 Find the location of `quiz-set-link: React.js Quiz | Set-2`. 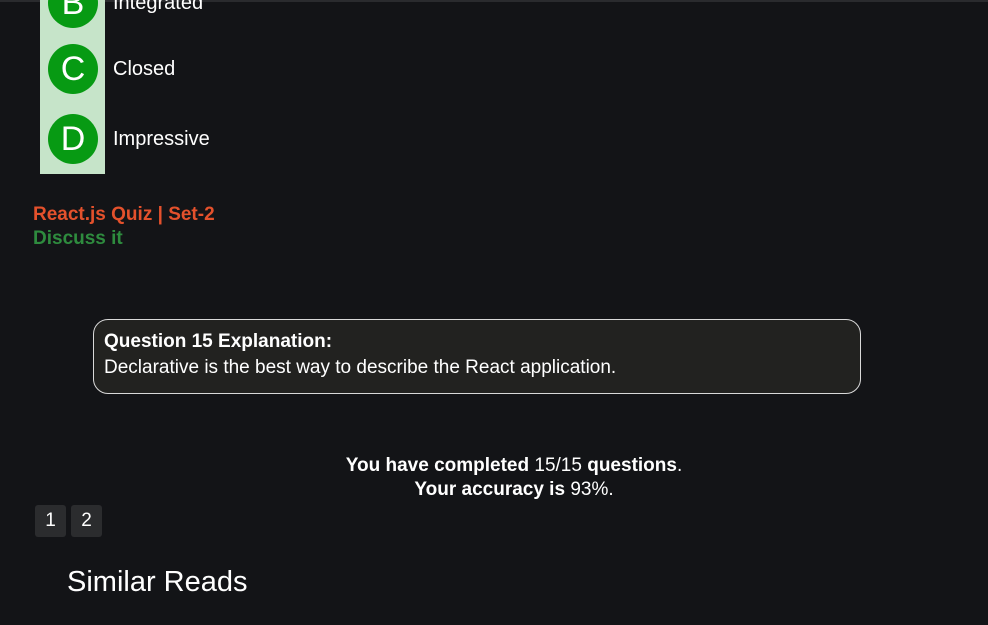

quiz-set-link: React.js Quiz | Set-2 is located at coordinates (124, 215).